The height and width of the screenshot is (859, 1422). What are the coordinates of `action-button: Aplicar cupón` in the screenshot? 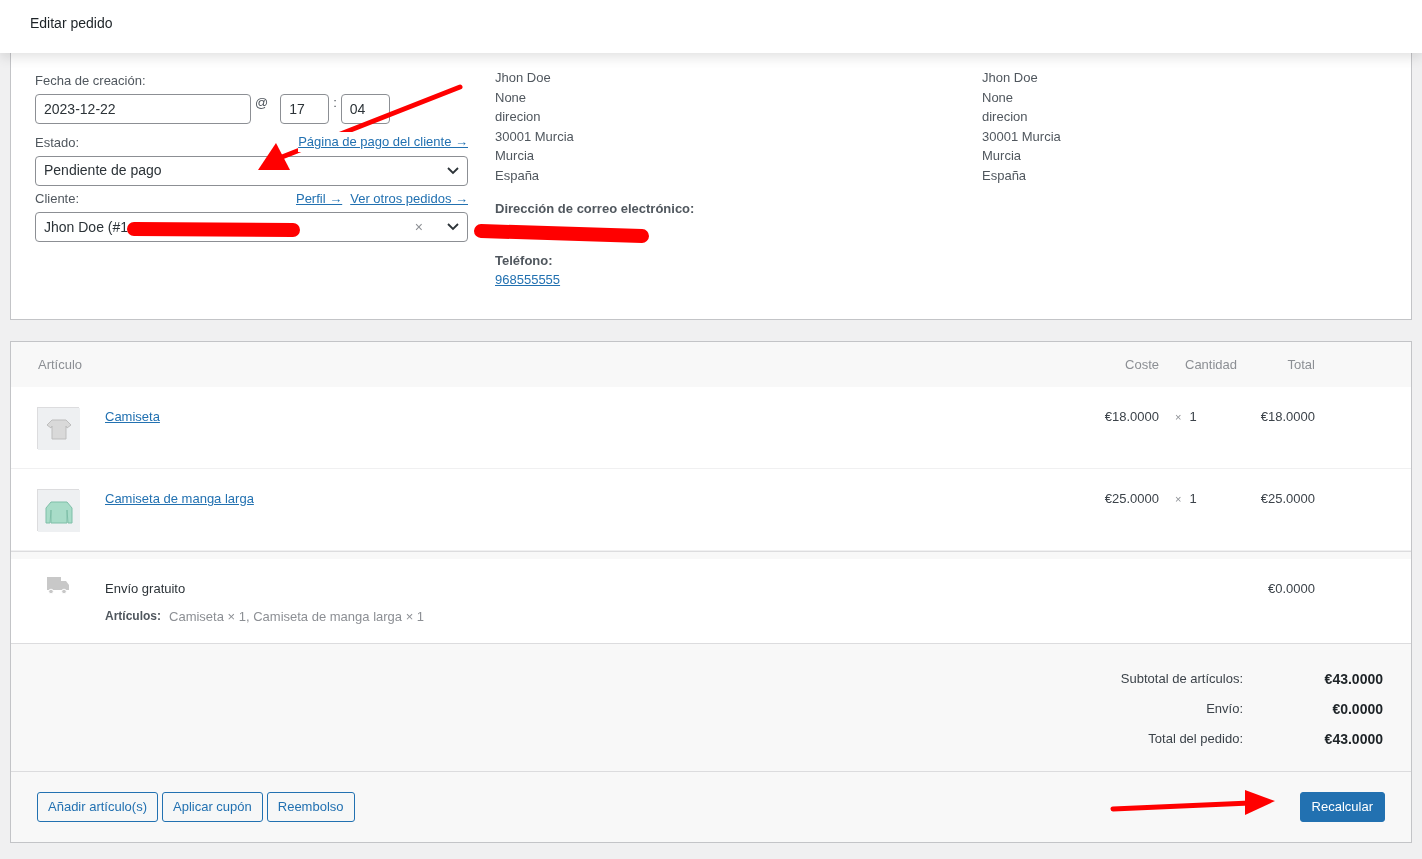 It's located at (212, 807).